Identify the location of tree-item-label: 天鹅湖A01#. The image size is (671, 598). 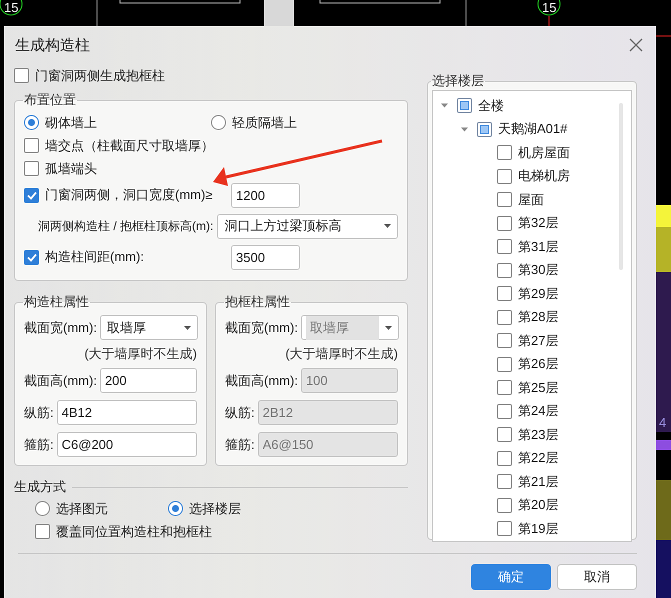
(533, 129).